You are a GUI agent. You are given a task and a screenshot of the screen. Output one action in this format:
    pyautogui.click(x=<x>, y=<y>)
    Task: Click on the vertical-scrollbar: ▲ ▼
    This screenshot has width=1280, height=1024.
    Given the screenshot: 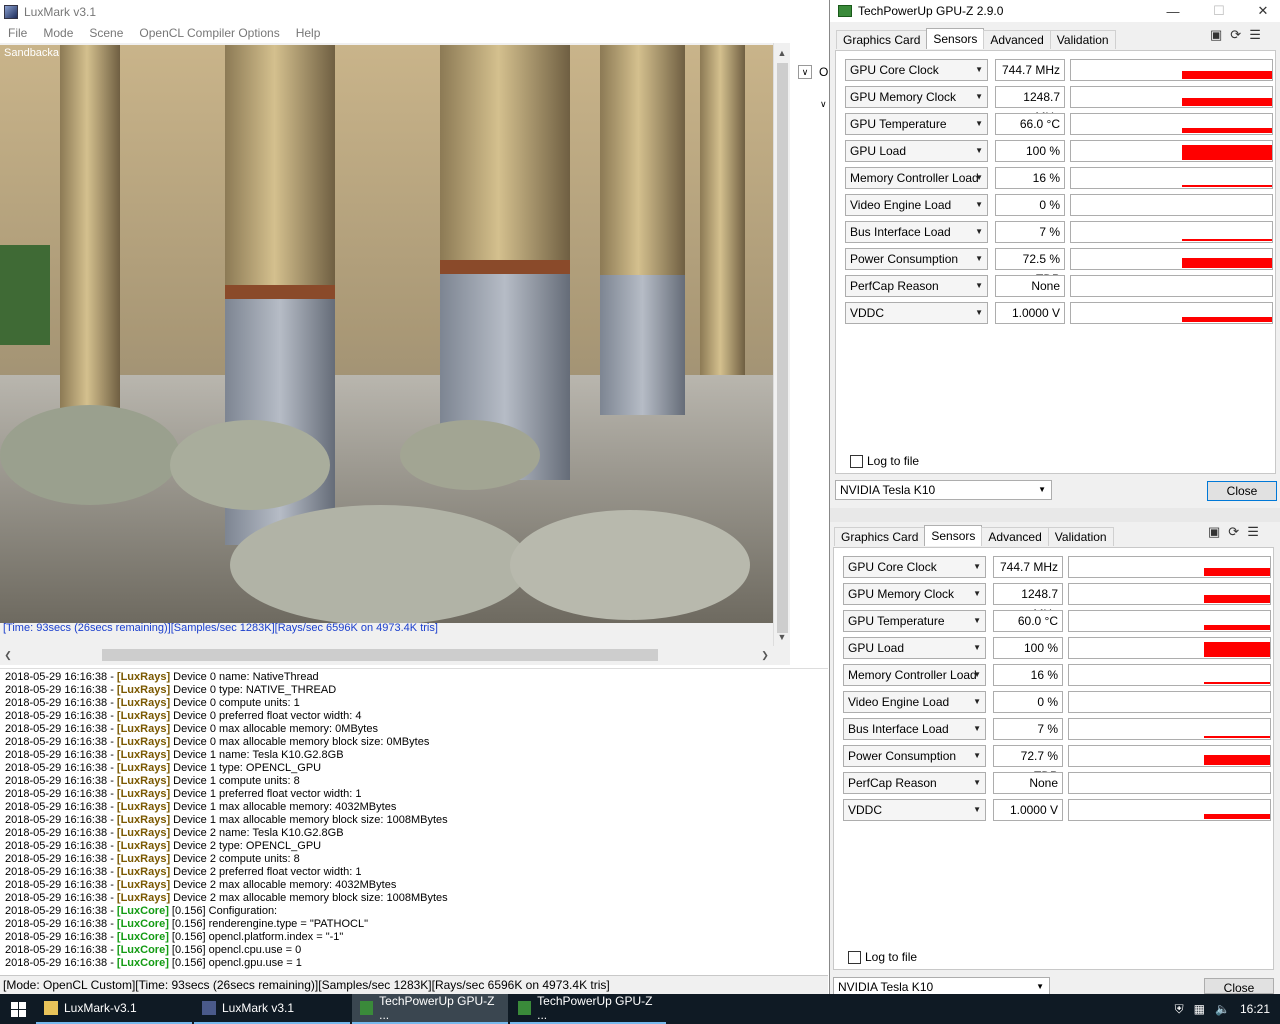 What is the action you would take?
    pyautogui.click(x=781, y=344)
    